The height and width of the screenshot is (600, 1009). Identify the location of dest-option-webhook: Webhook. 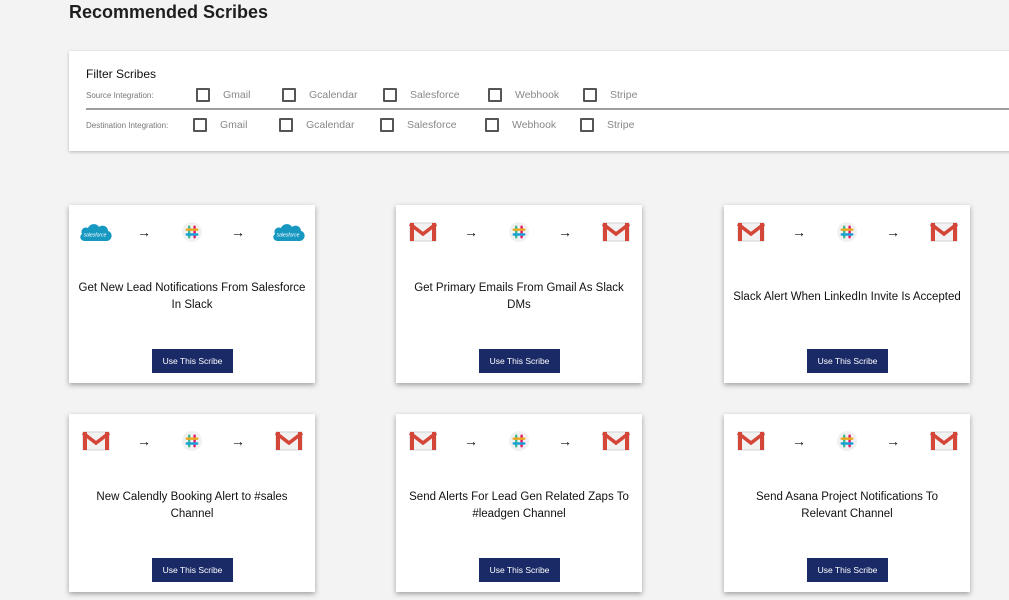
(523, 125).